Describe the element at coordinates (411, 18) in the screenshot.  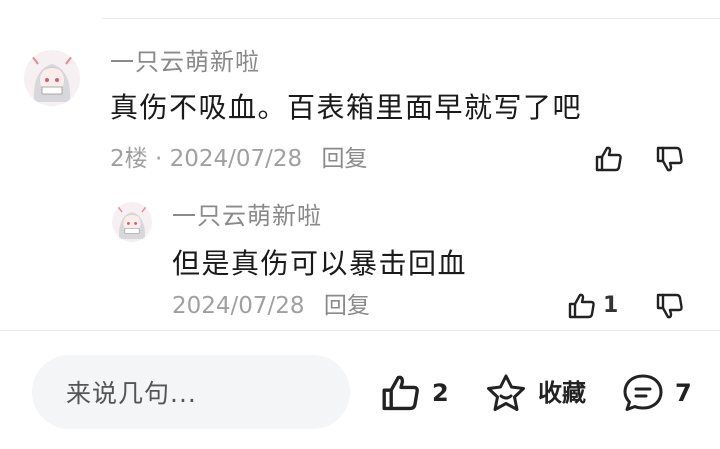
I see `top-divider` at that location.